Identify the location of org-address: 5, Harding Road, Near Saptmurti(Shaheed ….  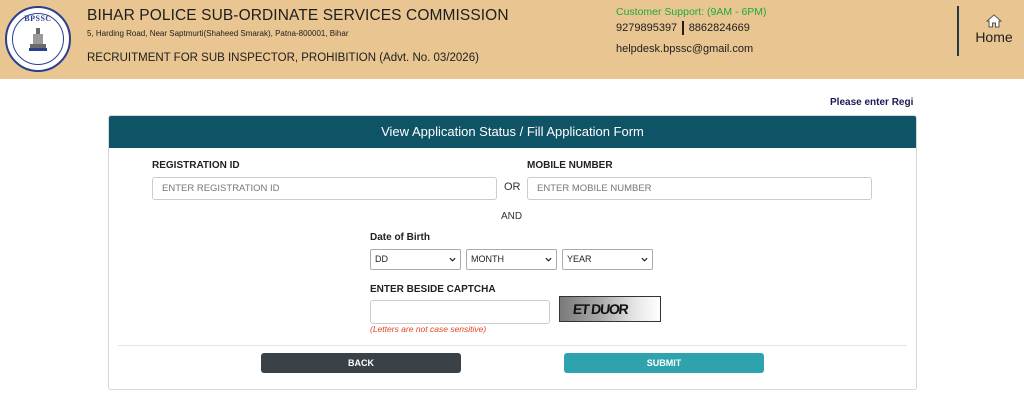
(218, 33).